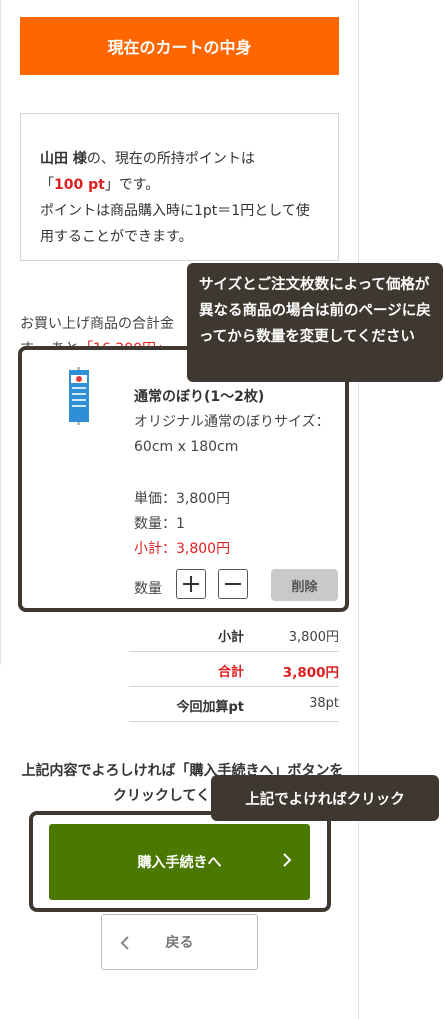  I want to click on back-button-label: 戻る, so click(179, 943).